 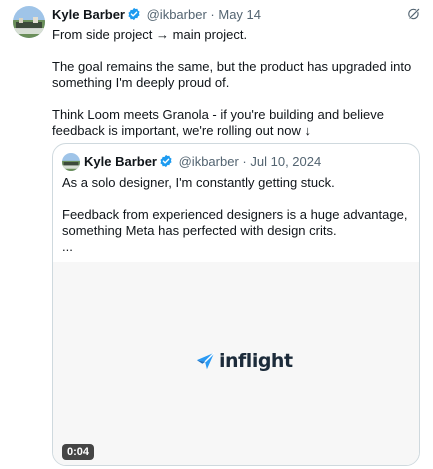 I want to click on author-name: Kyle Barber, so click(x=88, y=14).